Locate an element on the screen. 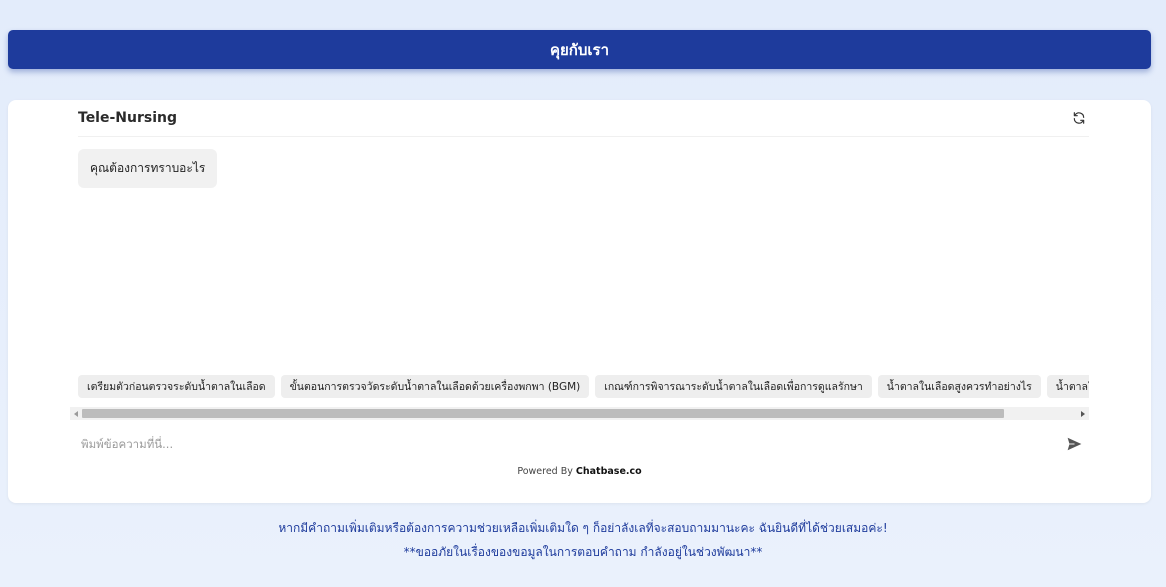 This screenshot has height=587, width=1166. send-icon is located at coordinates (1074, 444).